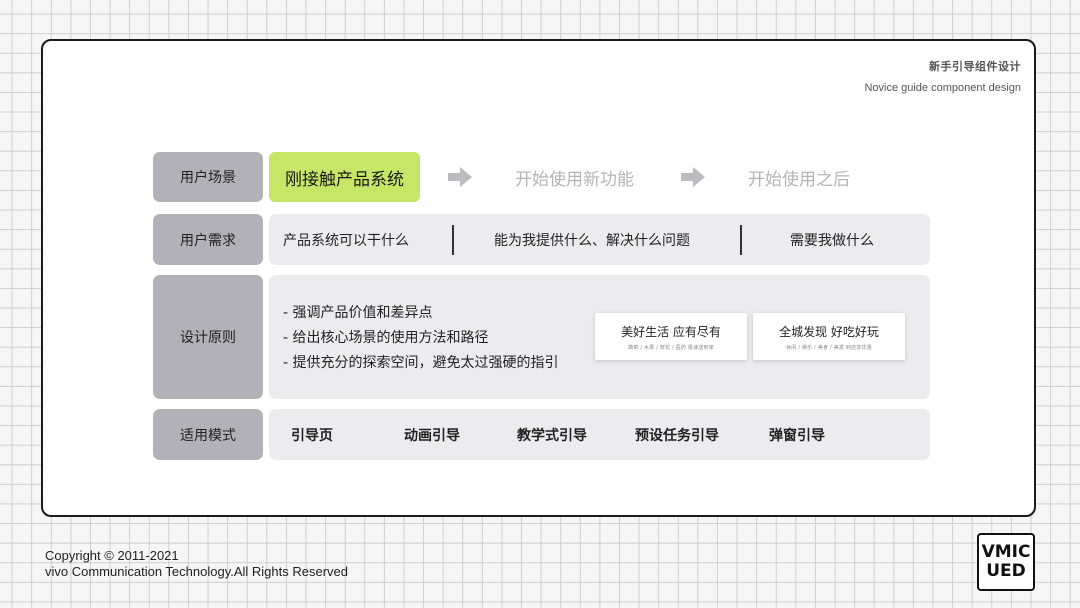  I want to click on mode-item-4: 预设任务引导, so click(677, 435).